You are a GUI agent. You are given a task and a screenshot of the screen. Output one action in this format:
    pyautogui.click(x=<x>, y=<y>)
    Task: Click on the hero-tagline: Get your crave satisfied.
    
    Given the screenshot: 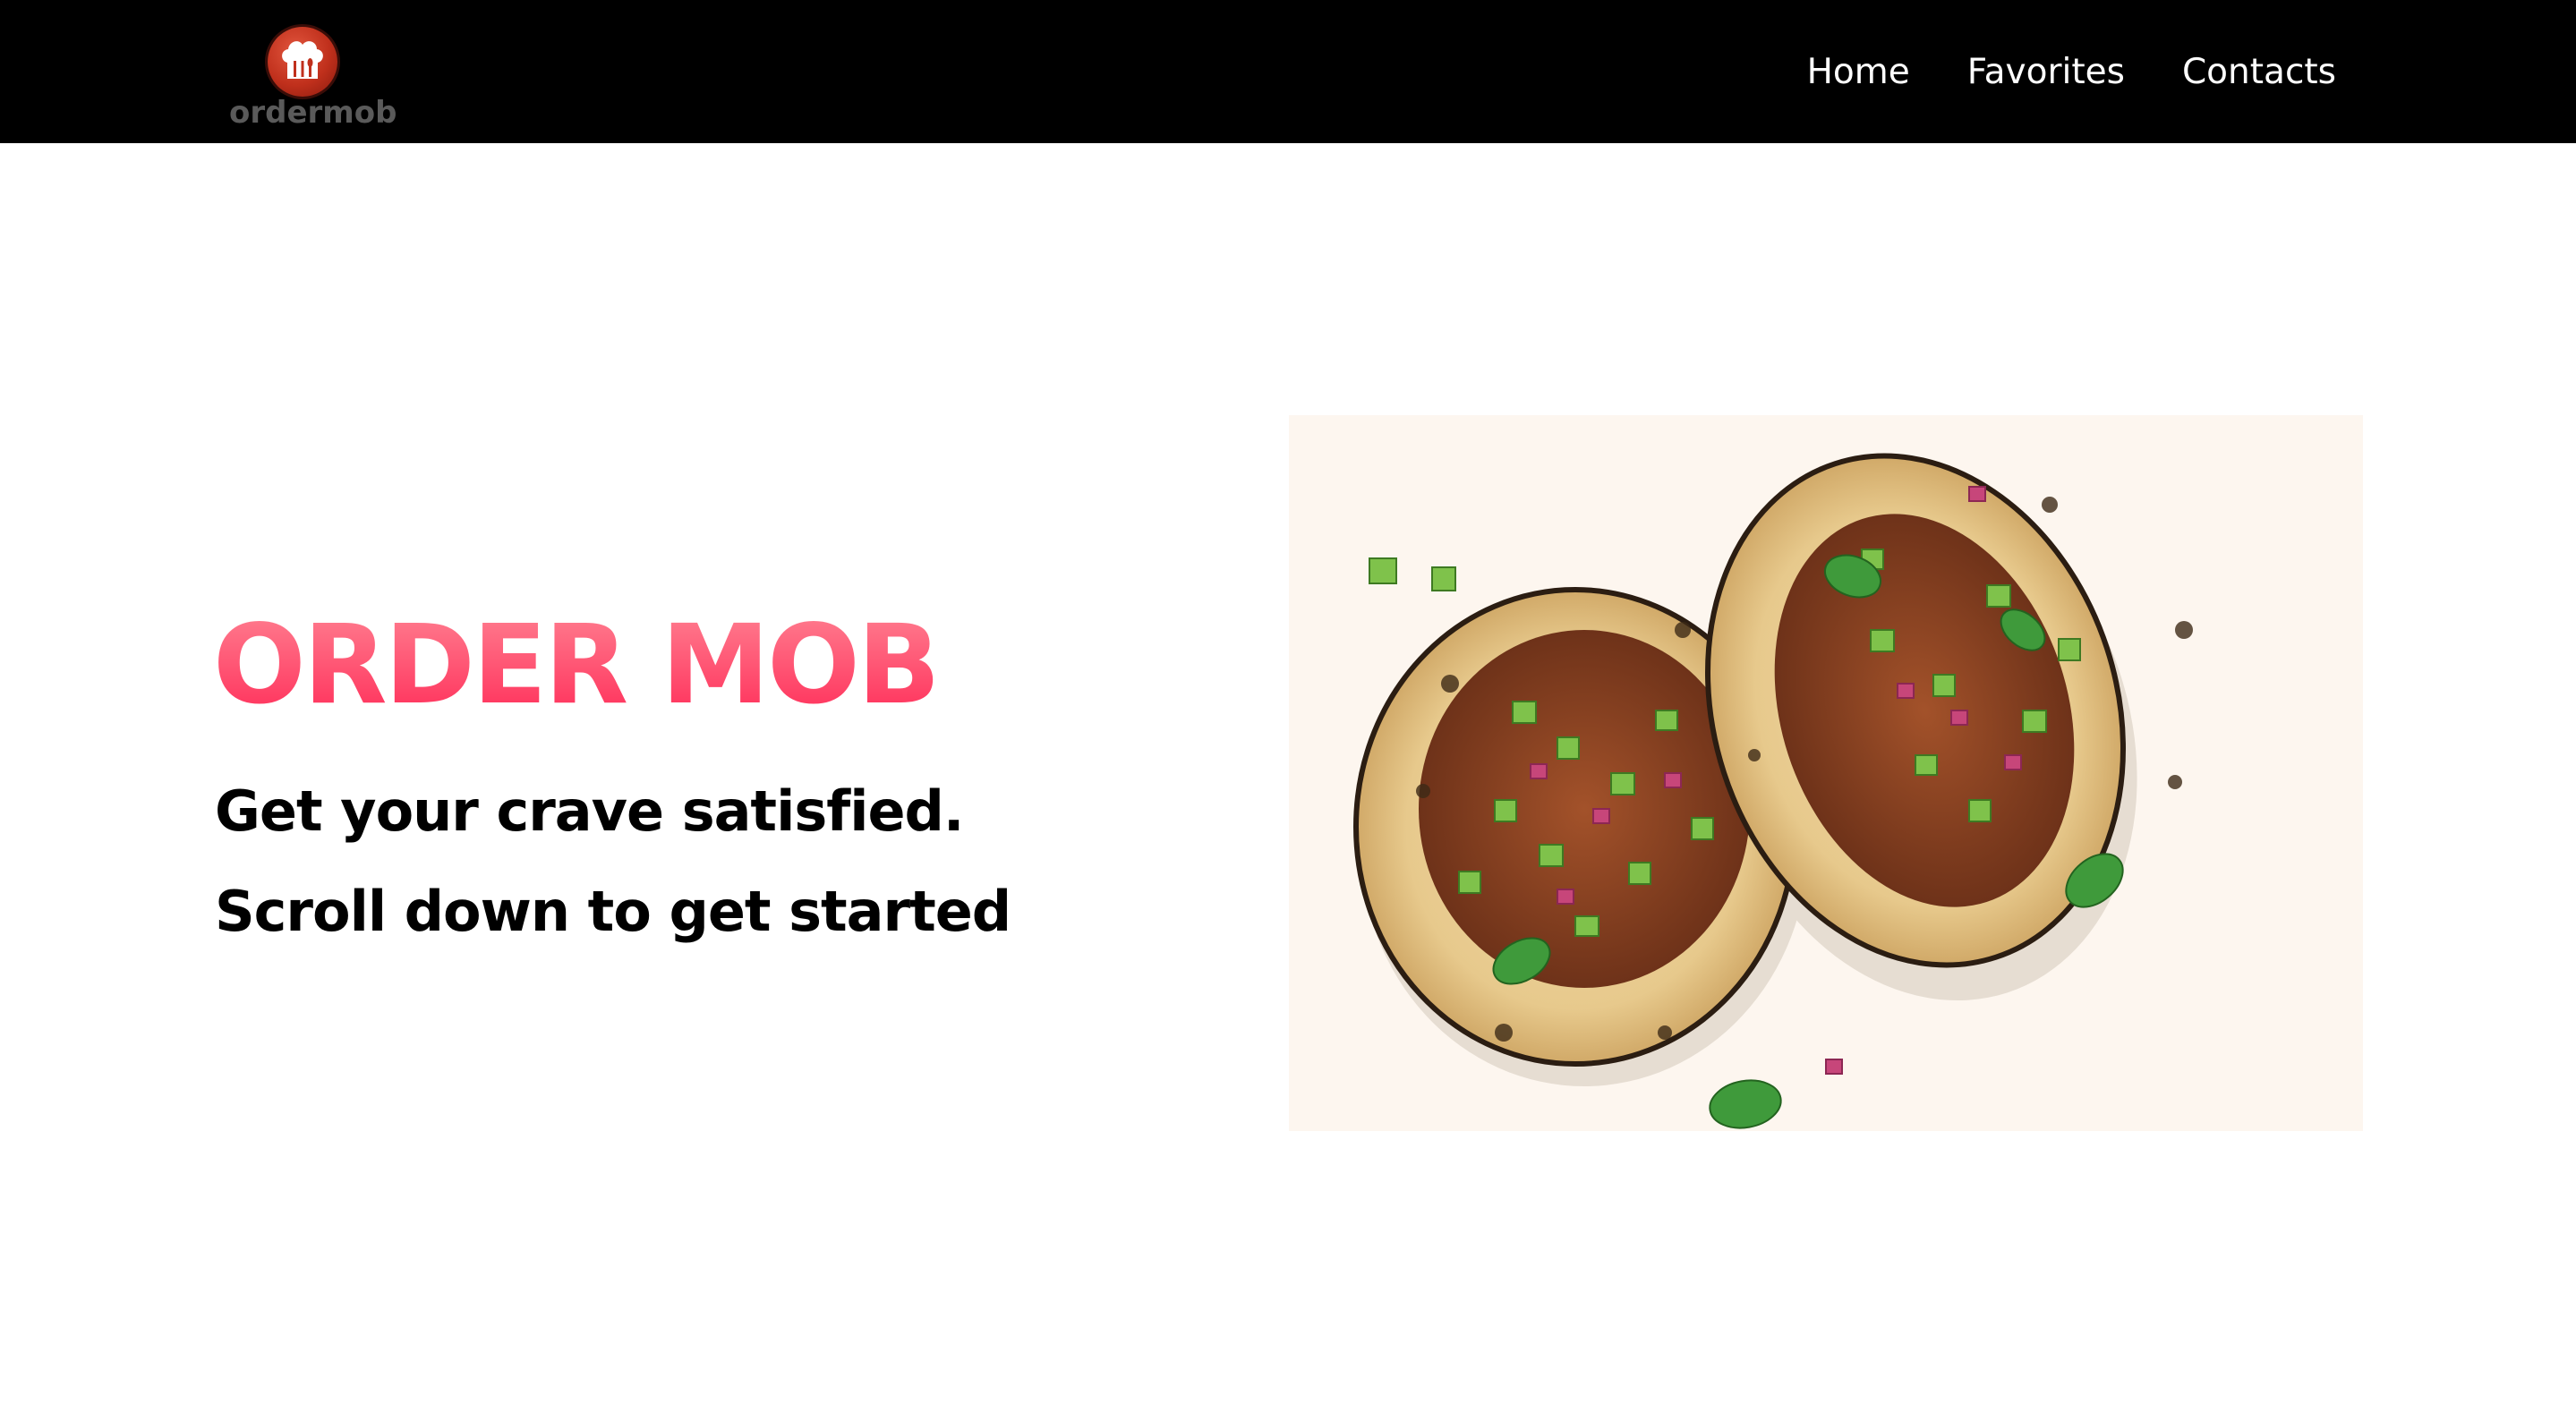 What is the action you would take?
    pyautogui.click(x=589, y=811)
    